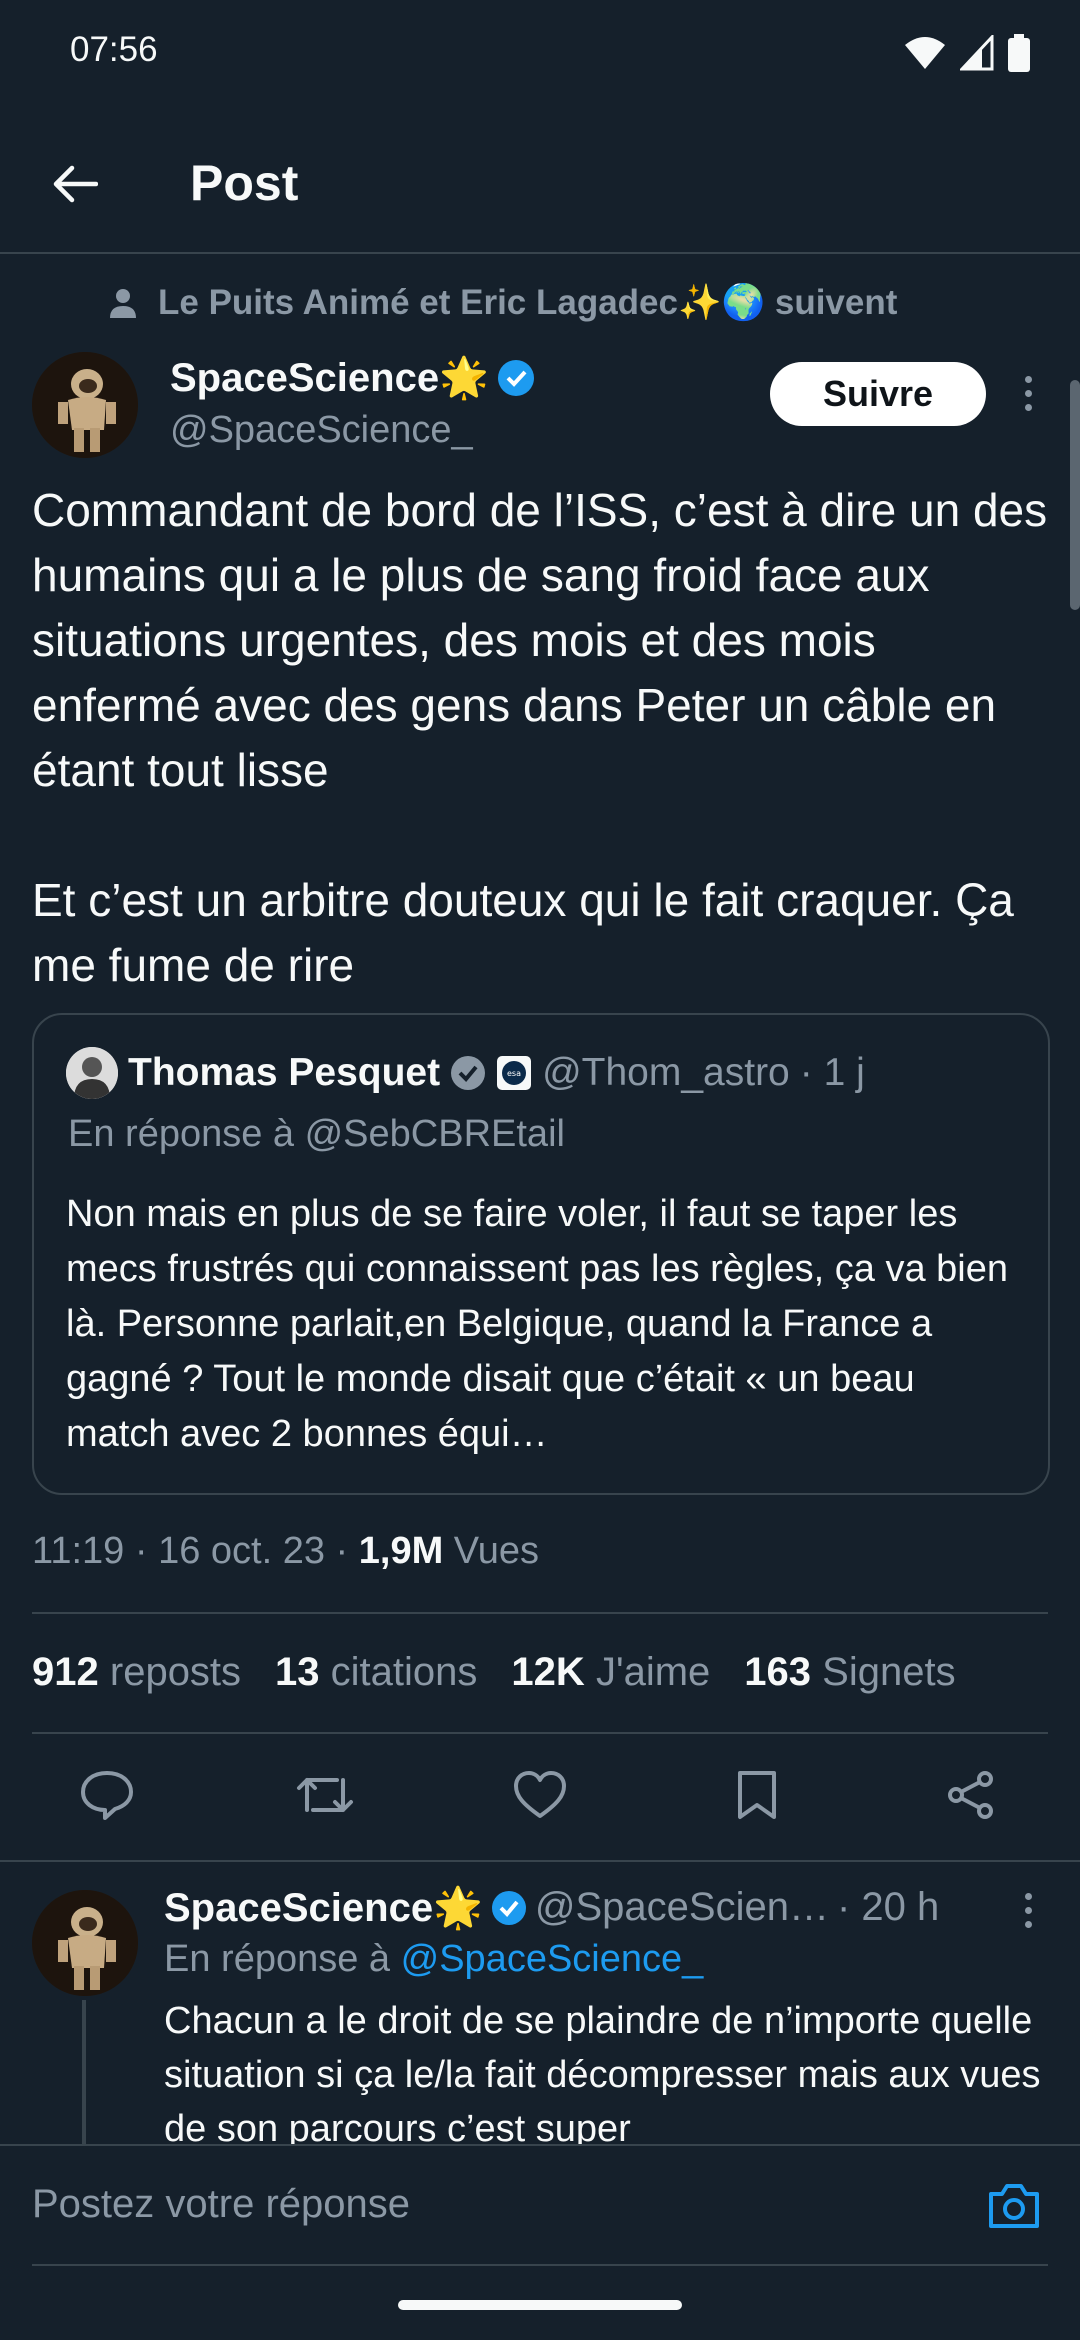  I want to click on bookmark-button, so click(757, 1795).